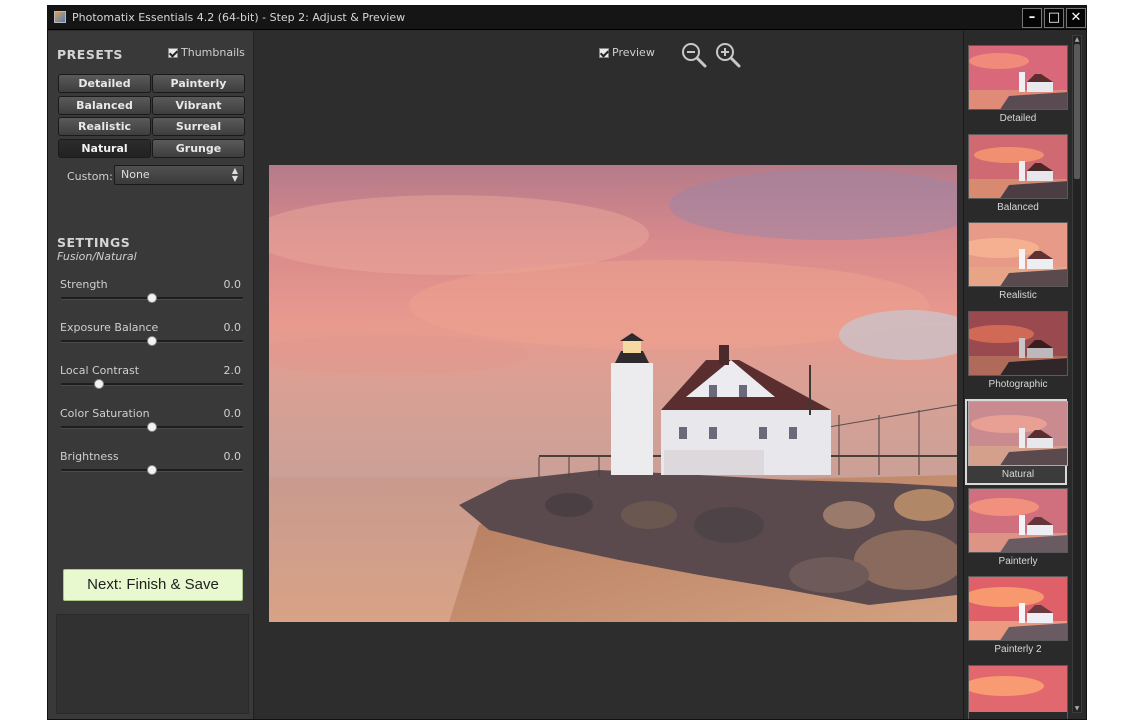 Image resolution: width=1138 pixels, height=728 pixels. Describe the element at coordinates (1018, 295) in the screenshot. I see `thumbnail-label: Realistic` at that location.